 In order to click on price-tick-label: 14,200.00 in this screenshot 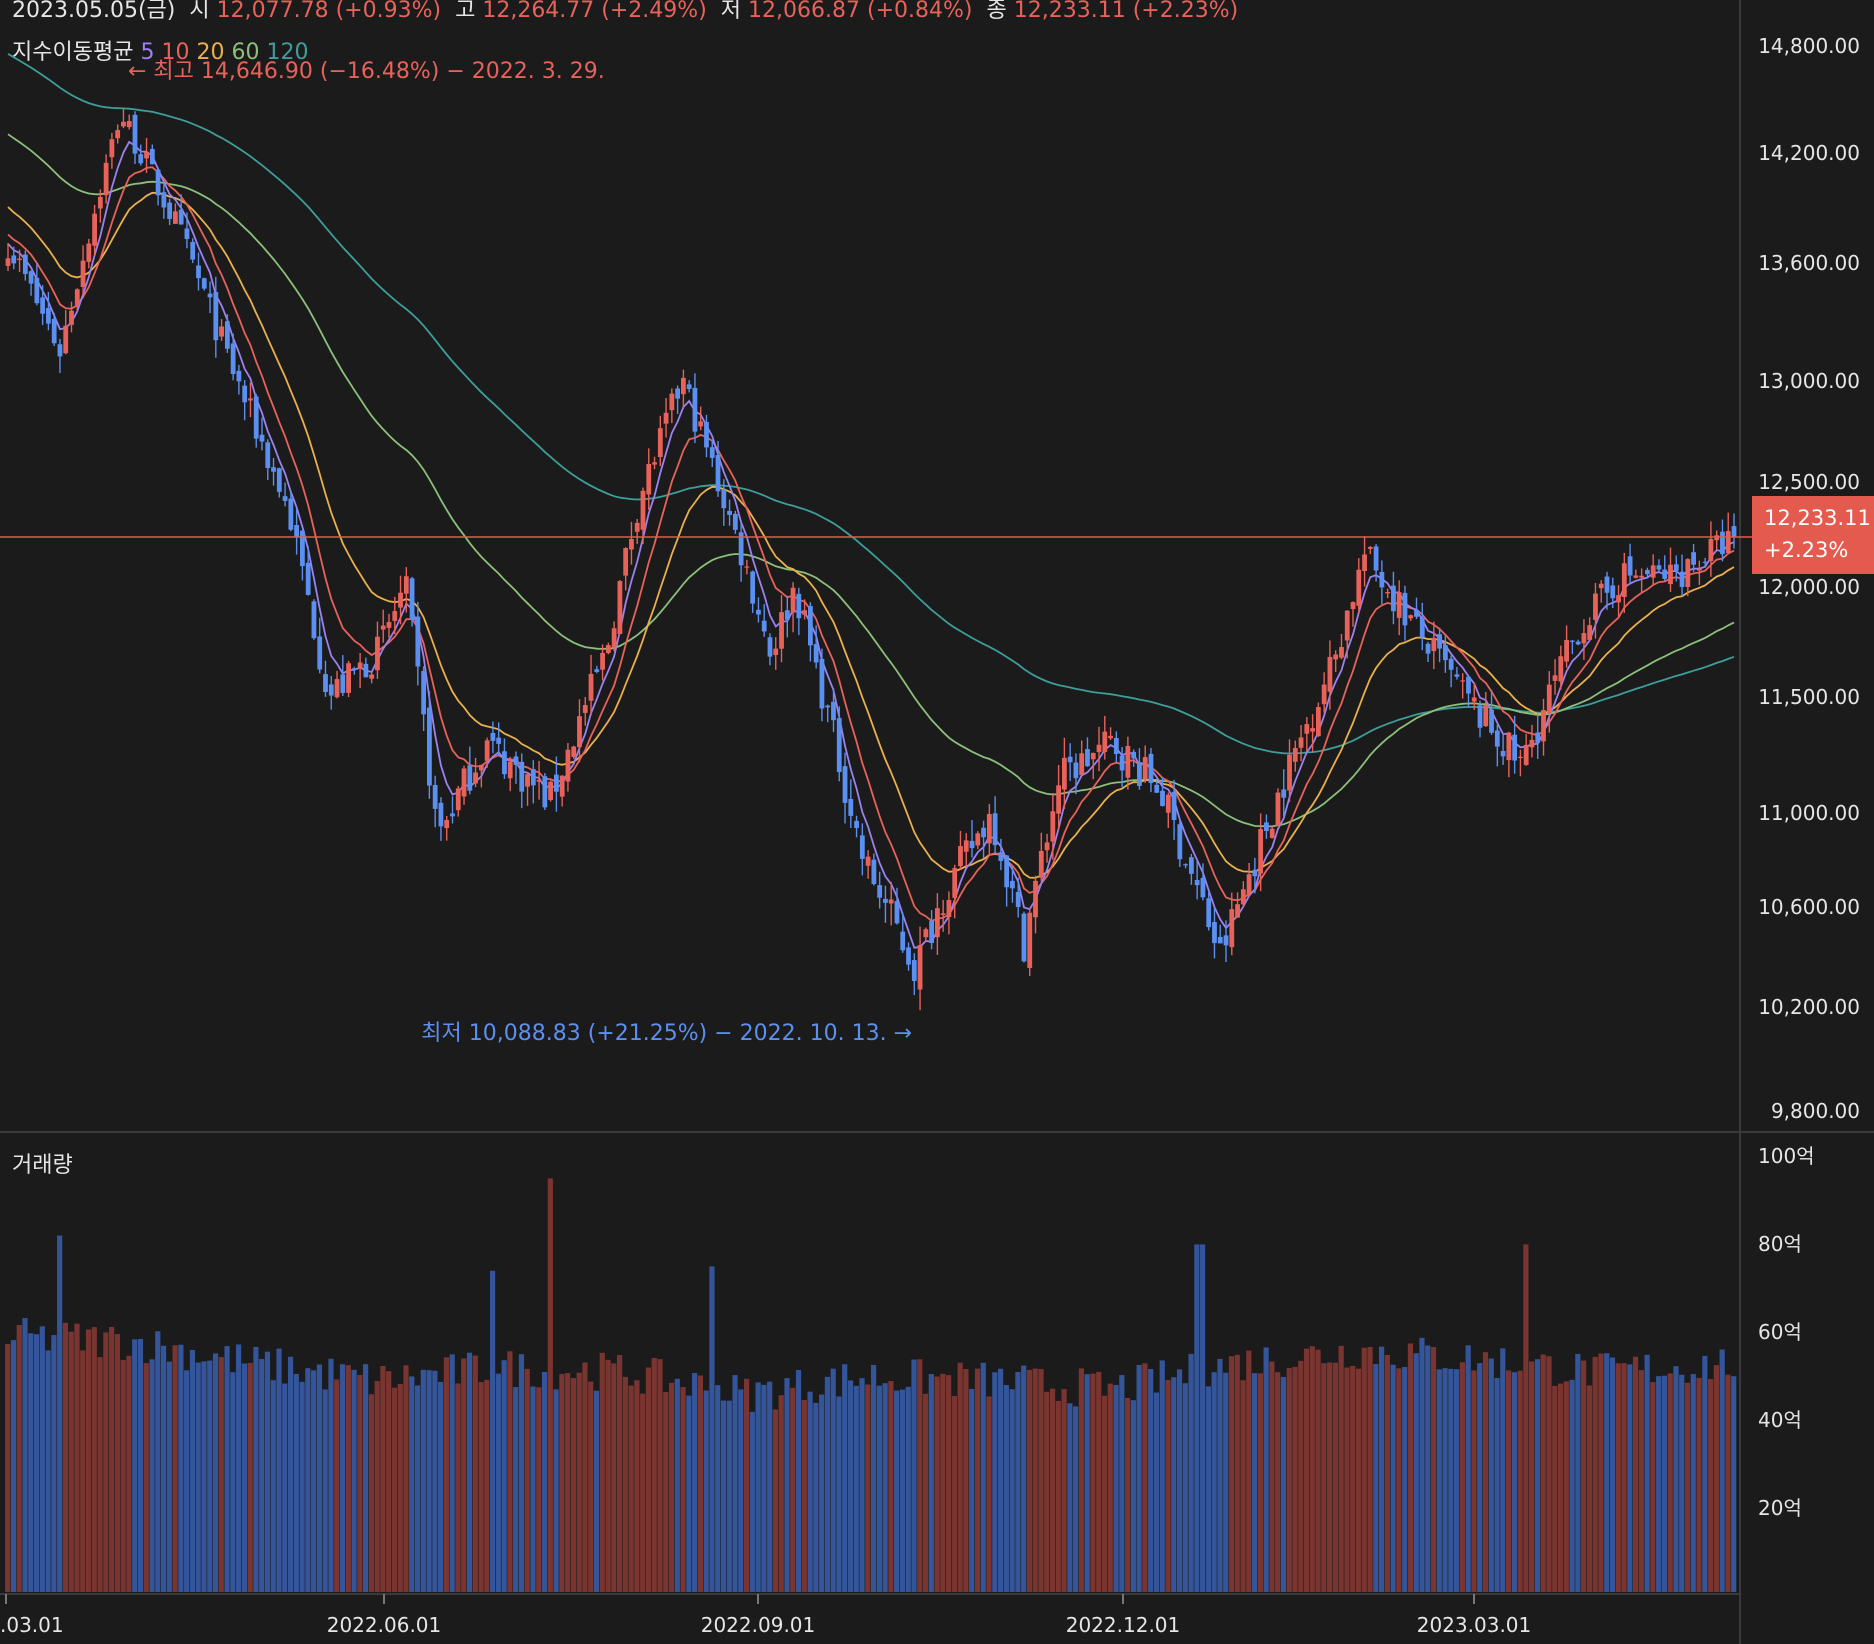, I will do `click(1809, 153)`.